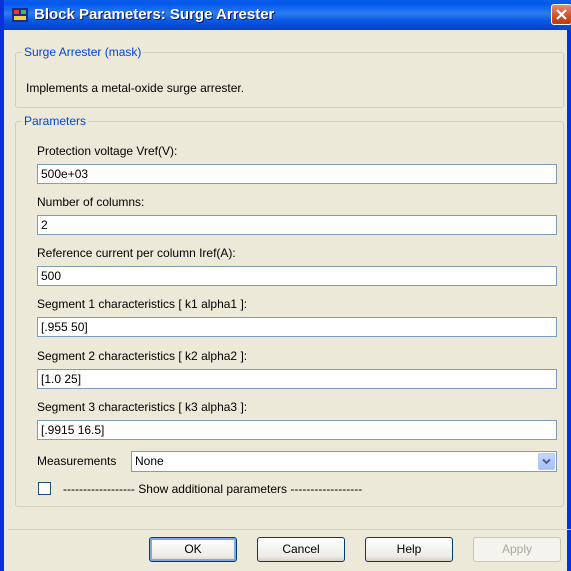 The image size is (571, 571). What do you see at coordinates (55, 121) in the screenshot?
I see `parameters-legend: Parameters` at bounding box center [55, 121].